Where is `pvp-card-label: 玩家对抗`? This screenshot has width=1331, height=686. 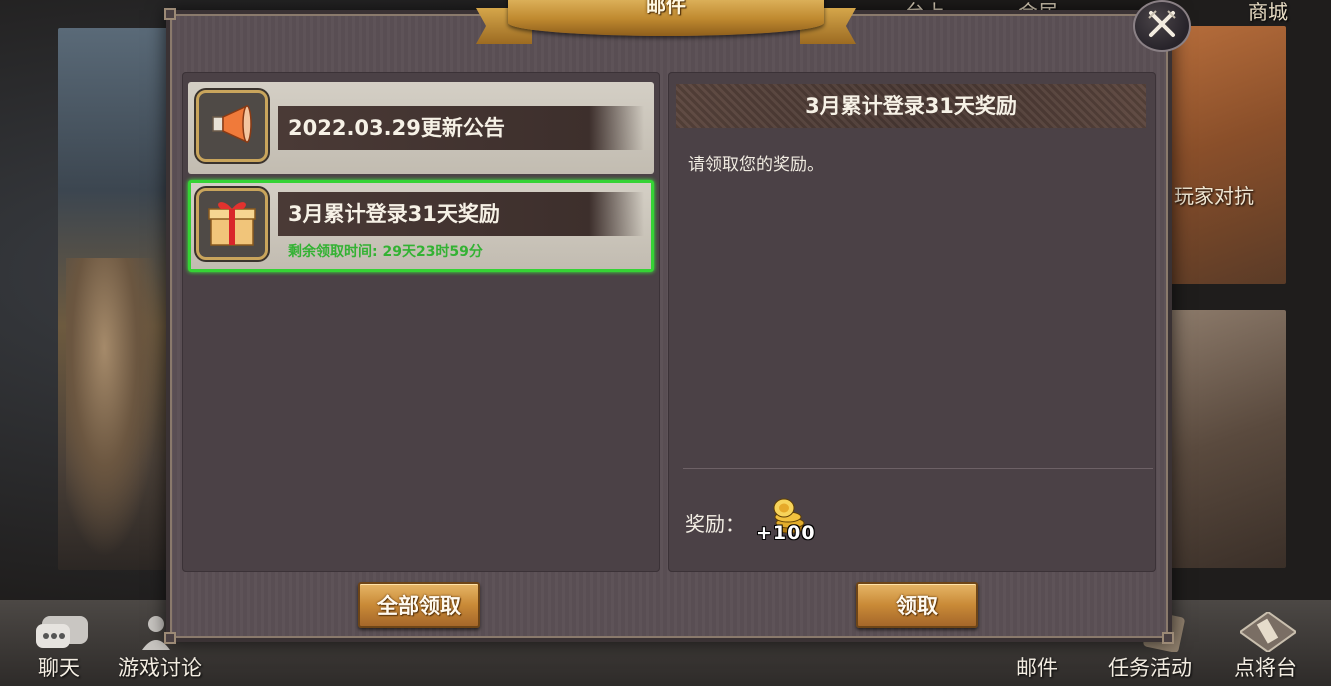
pvp-card-label: 玩家对抗 is located at coordinates (1214, 196).